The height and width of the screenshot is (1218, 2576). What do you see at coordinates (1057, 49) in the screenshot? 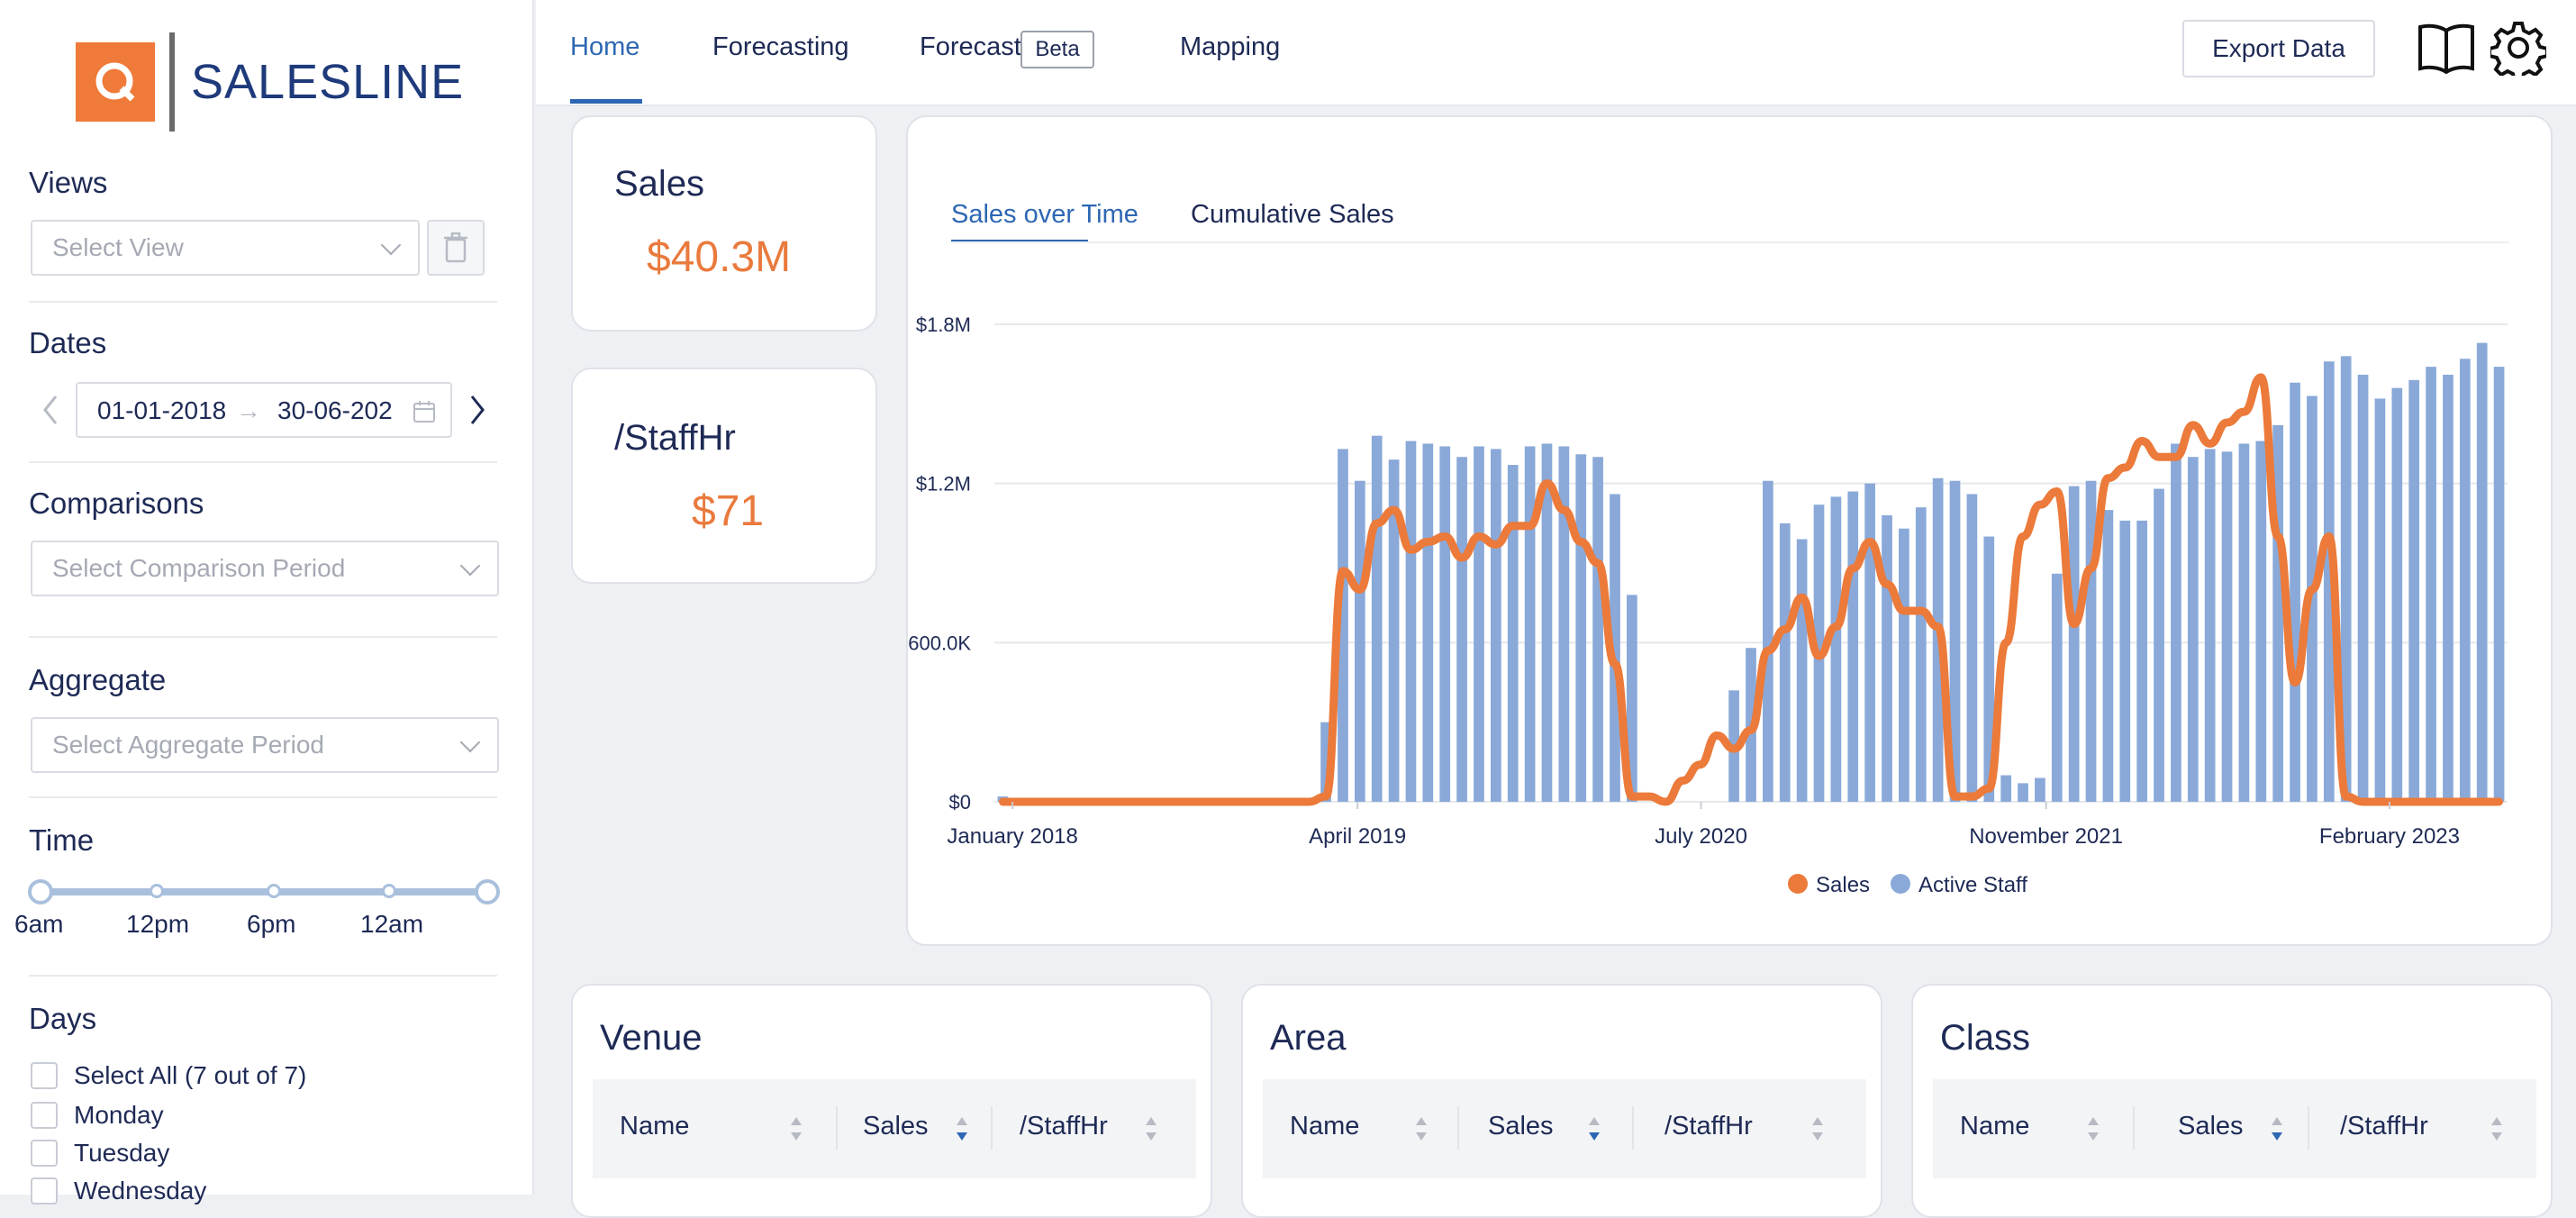
I see `beta-badge: Beta` at bounding box center [1057, 49].